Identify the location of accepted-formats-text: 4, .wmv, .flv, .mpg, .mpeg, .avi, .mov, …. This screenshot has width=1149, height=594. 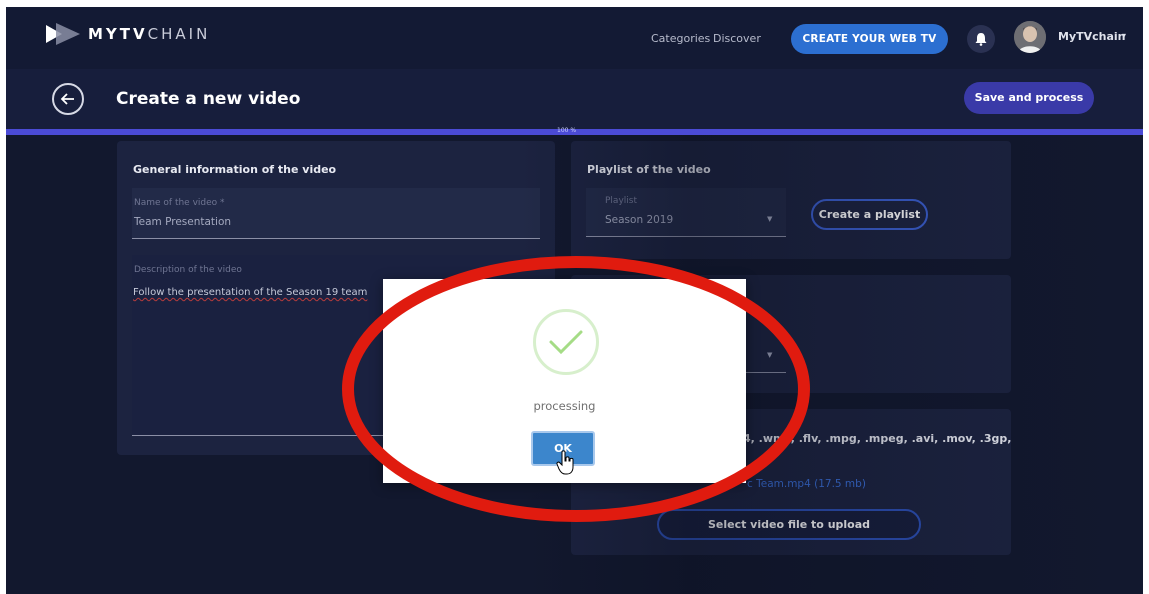
(877, 438).